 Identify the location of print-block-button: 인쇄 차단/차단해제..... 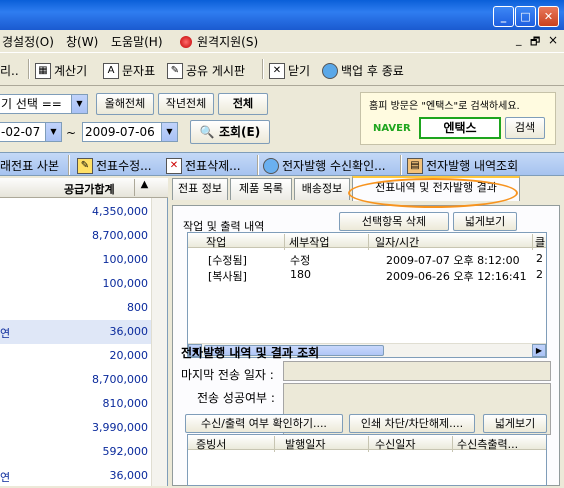
(412, 423).